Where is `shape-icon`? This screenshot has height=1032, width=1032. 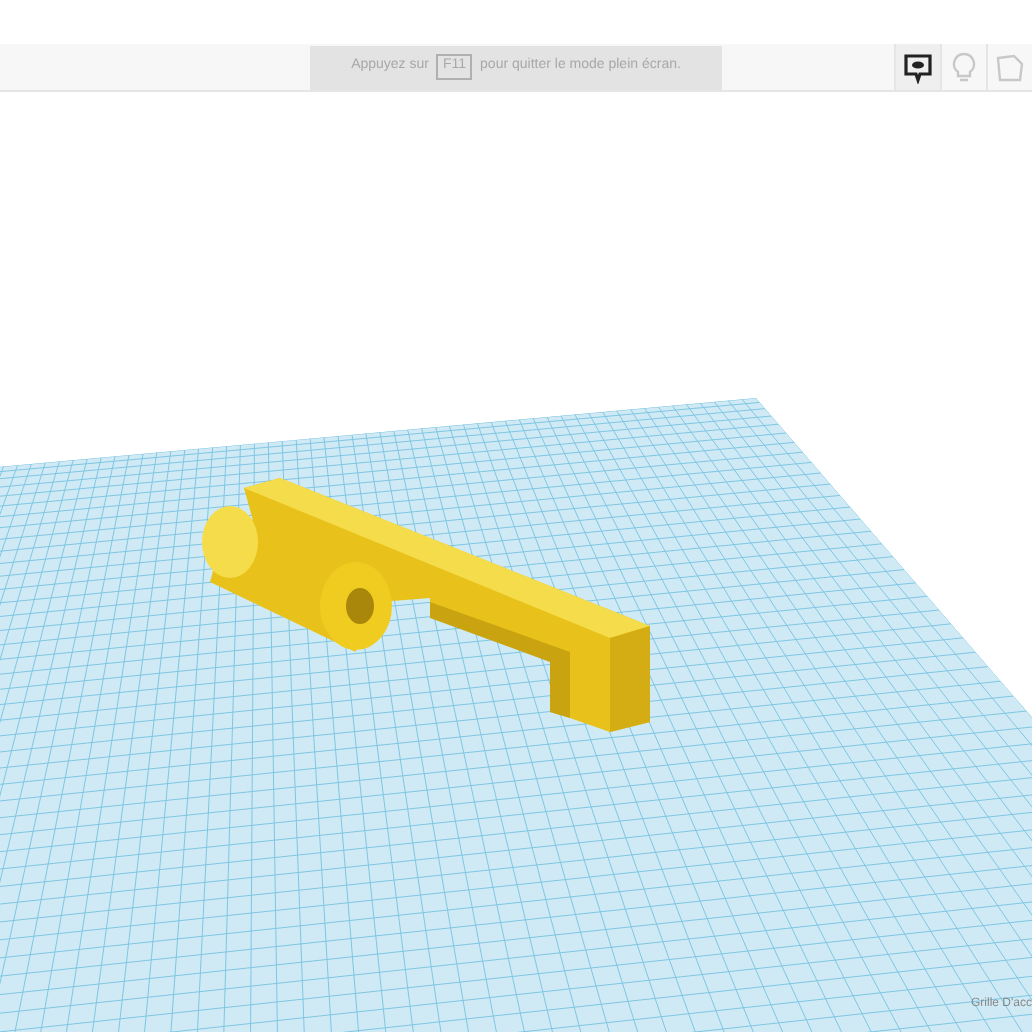 shape-icon is located at coordinates (1010, 67).